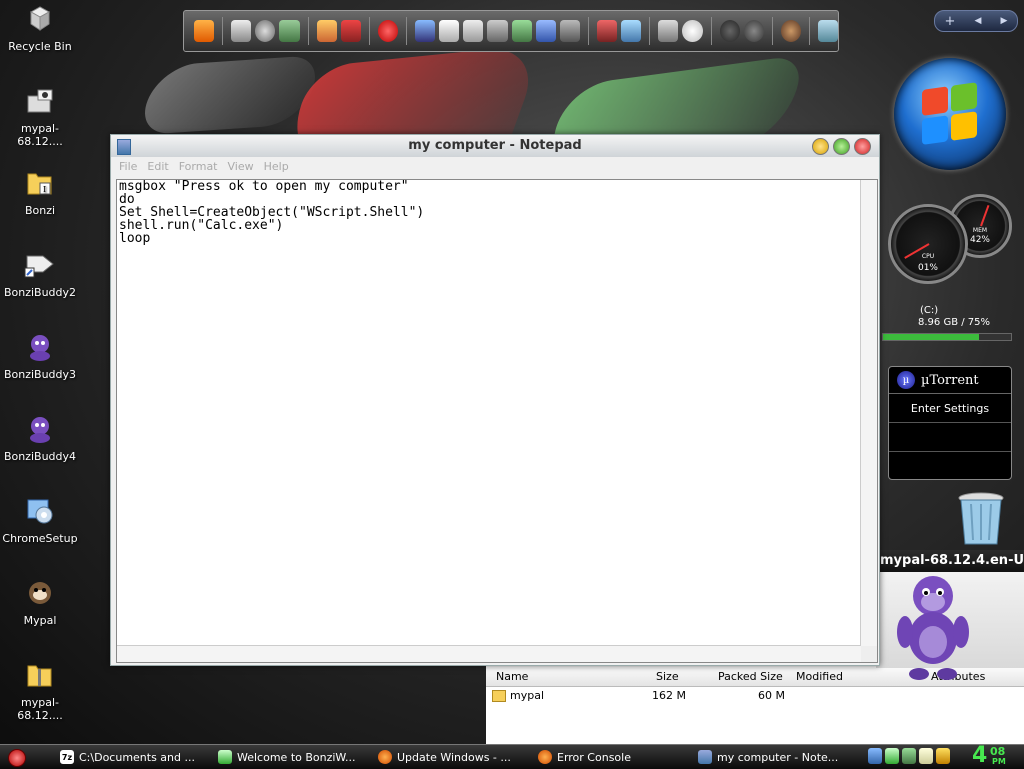 This screenshot has height=769, width=1024. I want to click on bonzi-setup-icon, so click(225, 757).